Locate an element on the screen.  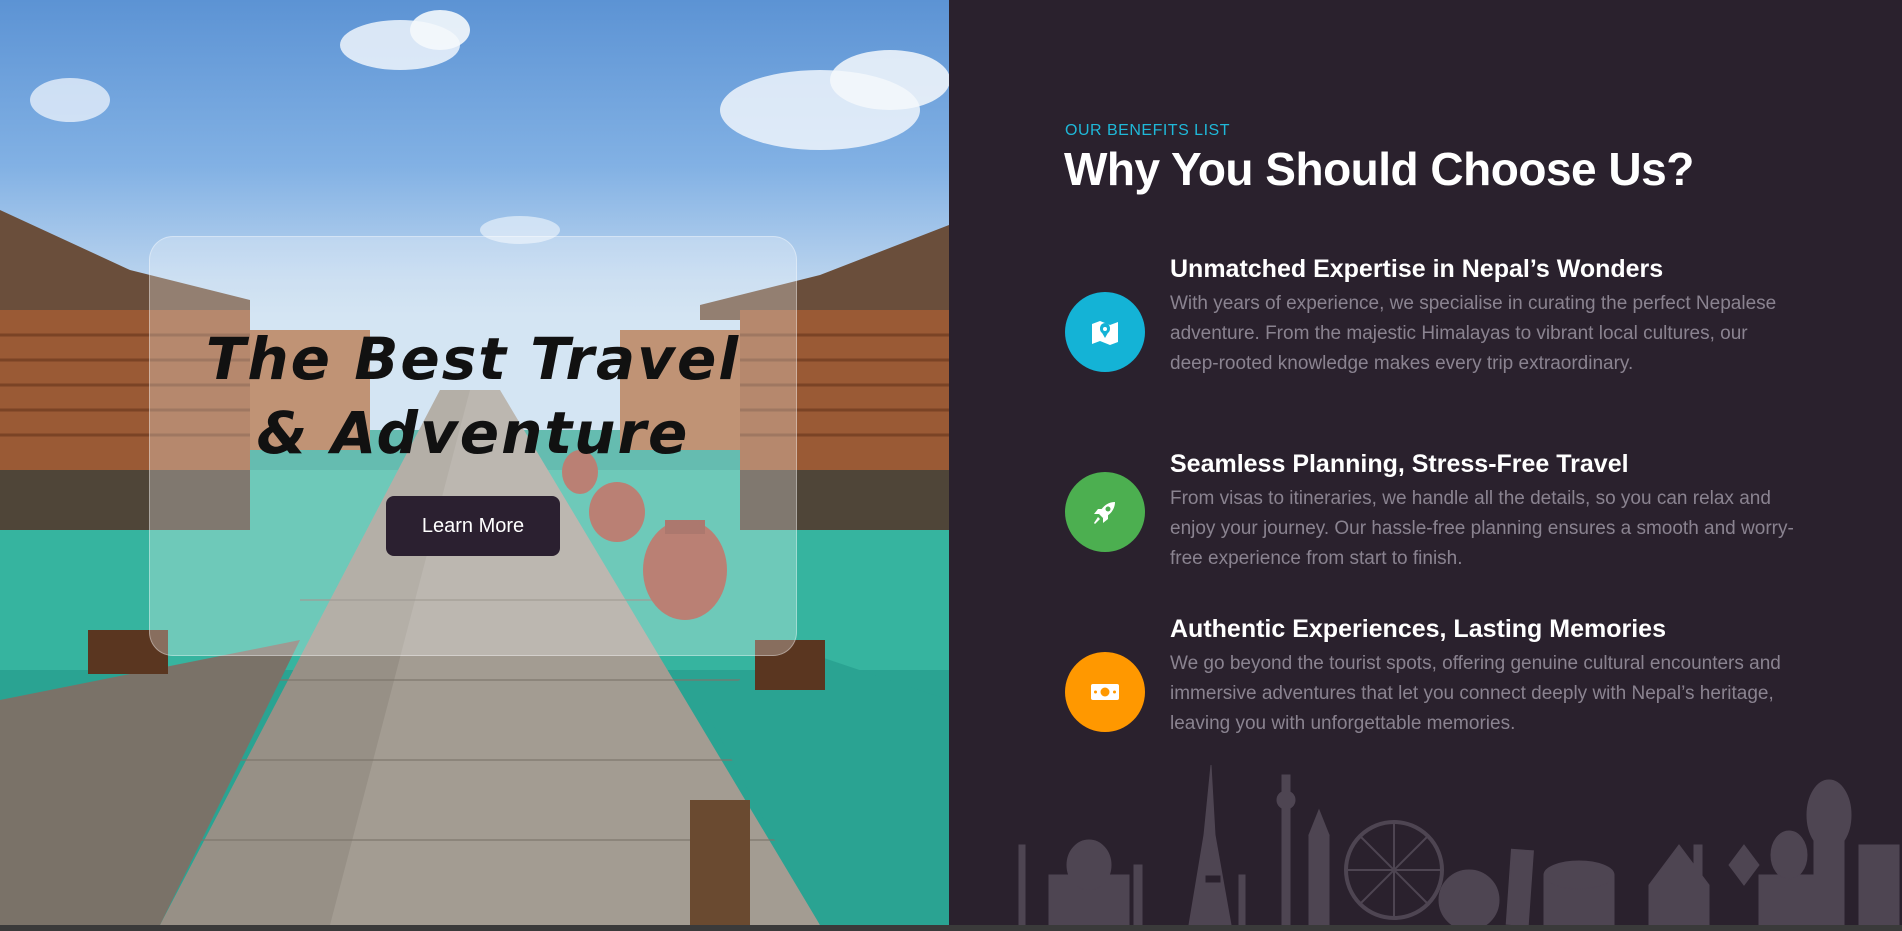
benefits-heading: Why You Should Choose Us? is located at coordinates (1379, 169).